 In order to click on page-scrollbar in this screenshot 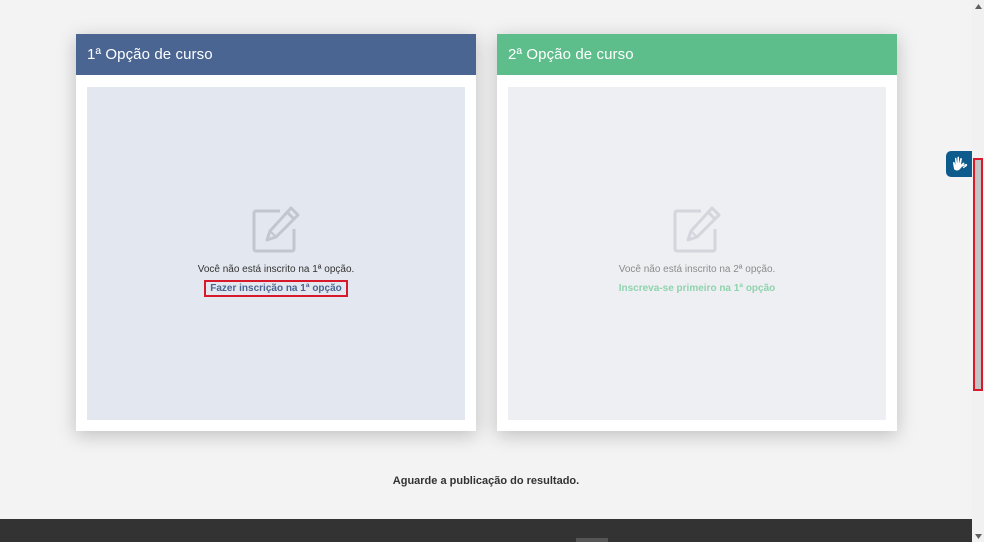, I will do `click(978, 271)`.